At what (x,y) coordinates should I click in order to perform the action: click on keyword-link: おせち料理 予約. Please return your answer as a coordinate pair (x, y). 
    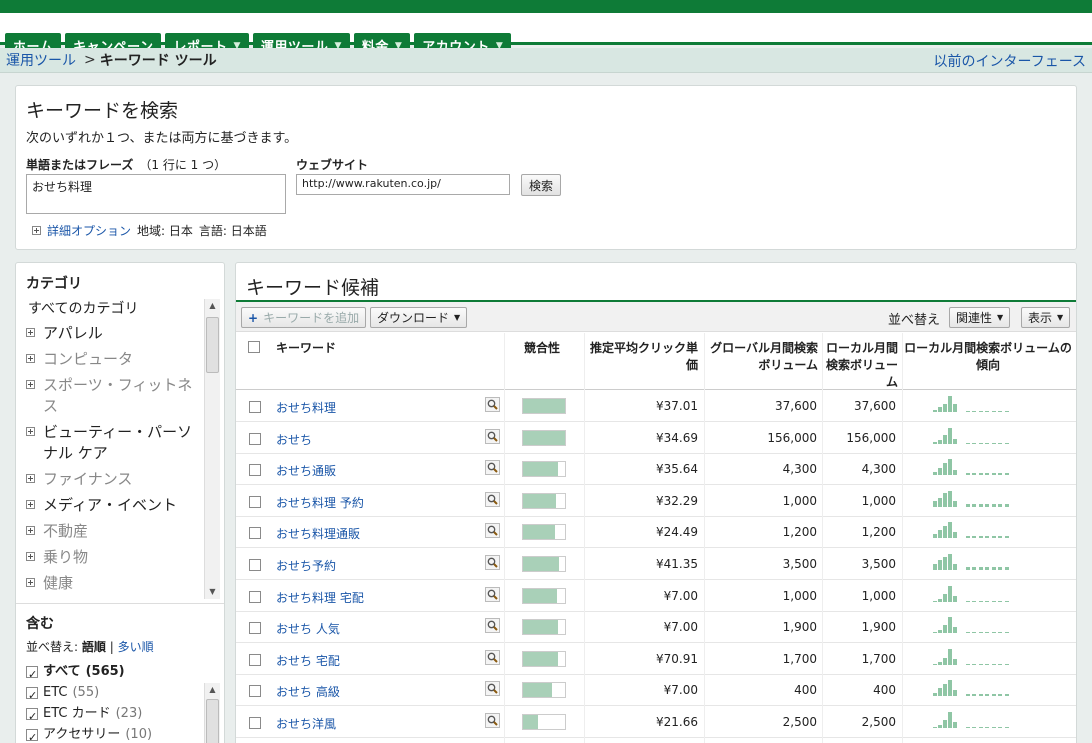
    Looking at the image, I should click on (320, 502).